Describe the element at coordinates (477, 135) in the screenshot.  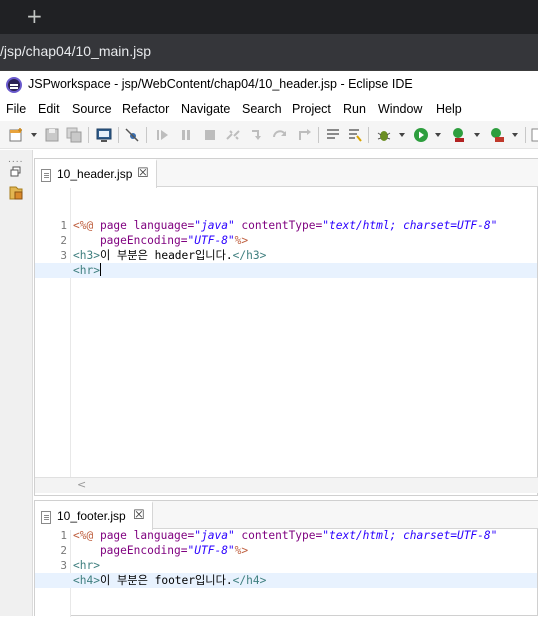
I see `coverage-dropdown-icon` at that location.